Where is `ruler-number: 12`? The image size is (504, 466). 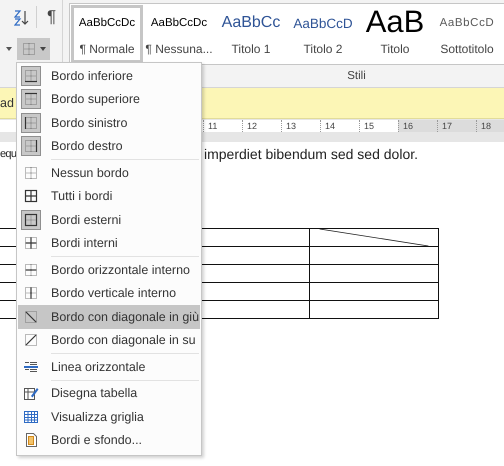
ruler-number: 12 is located at coordinates (252, 126).